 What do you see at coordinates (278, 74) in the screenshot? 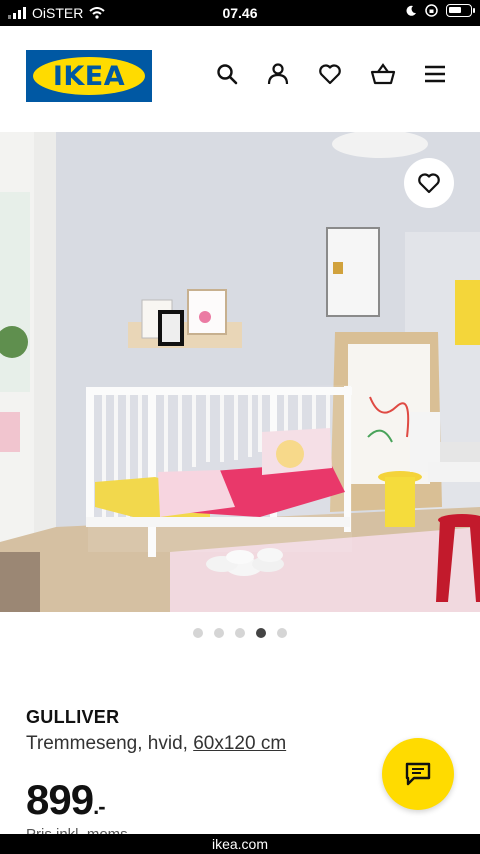
I see `user-icon` at bounding box center [278, 74].